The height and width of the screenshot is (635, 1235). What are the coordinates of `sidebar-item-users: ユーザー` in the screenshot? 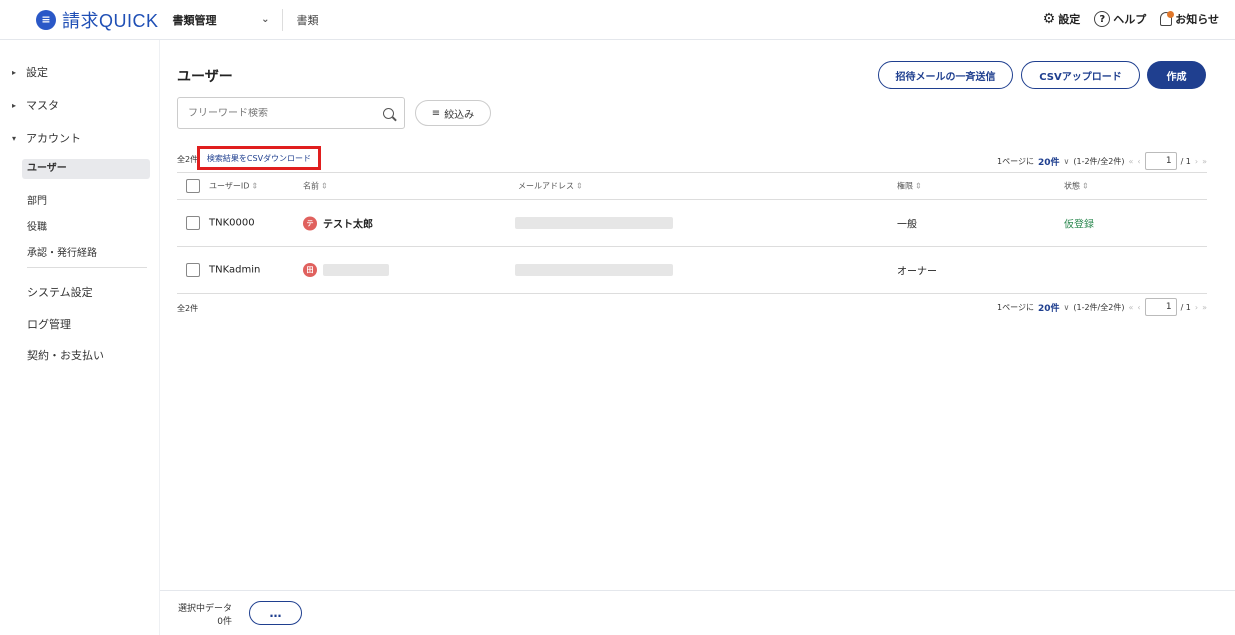 It's located at (86, 169).